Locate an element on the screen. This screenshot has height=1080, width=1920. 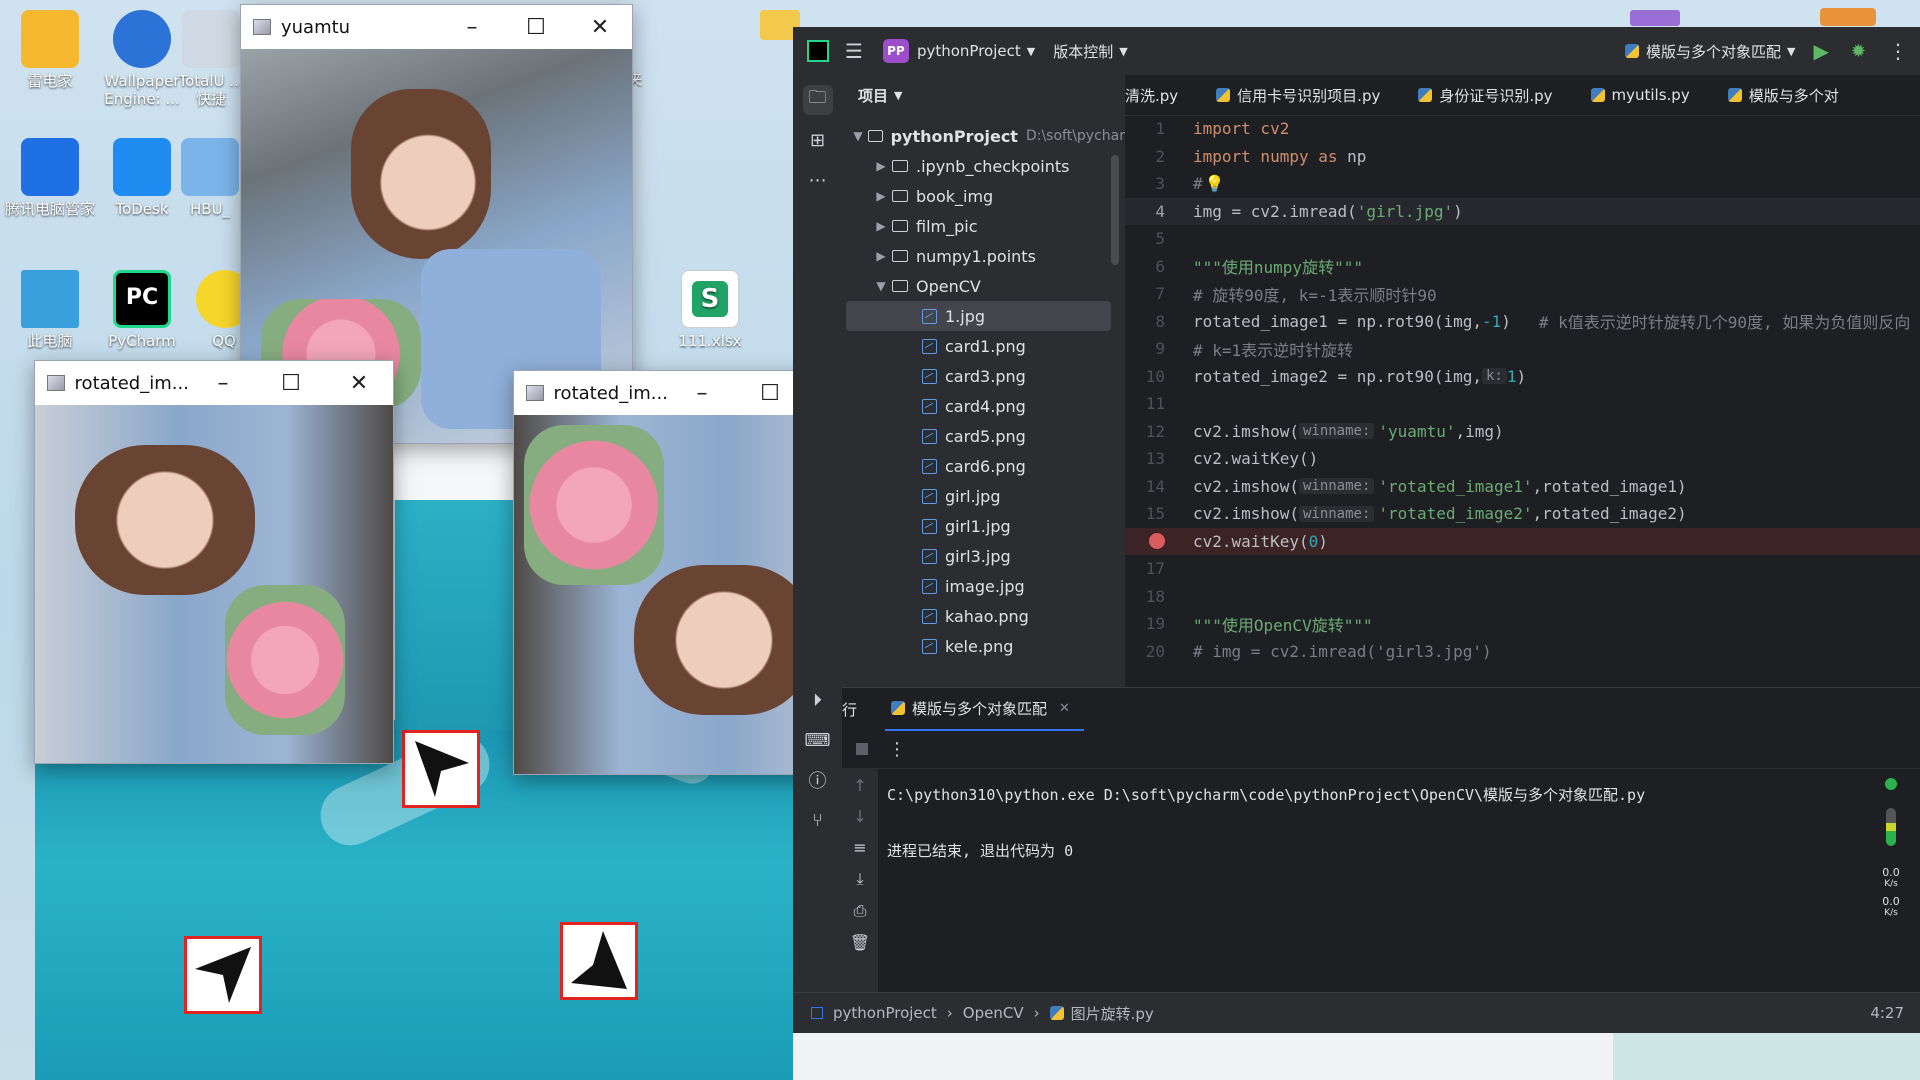
line-number: 5 is located at coordinates (1159, 238).